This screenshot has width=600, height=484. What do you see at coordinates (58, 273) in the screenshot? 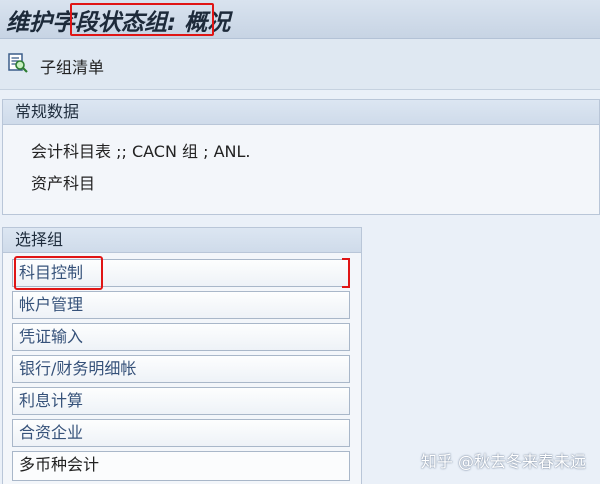
I see `annotation-highlight-account-control` at bounding box center [58, 273].